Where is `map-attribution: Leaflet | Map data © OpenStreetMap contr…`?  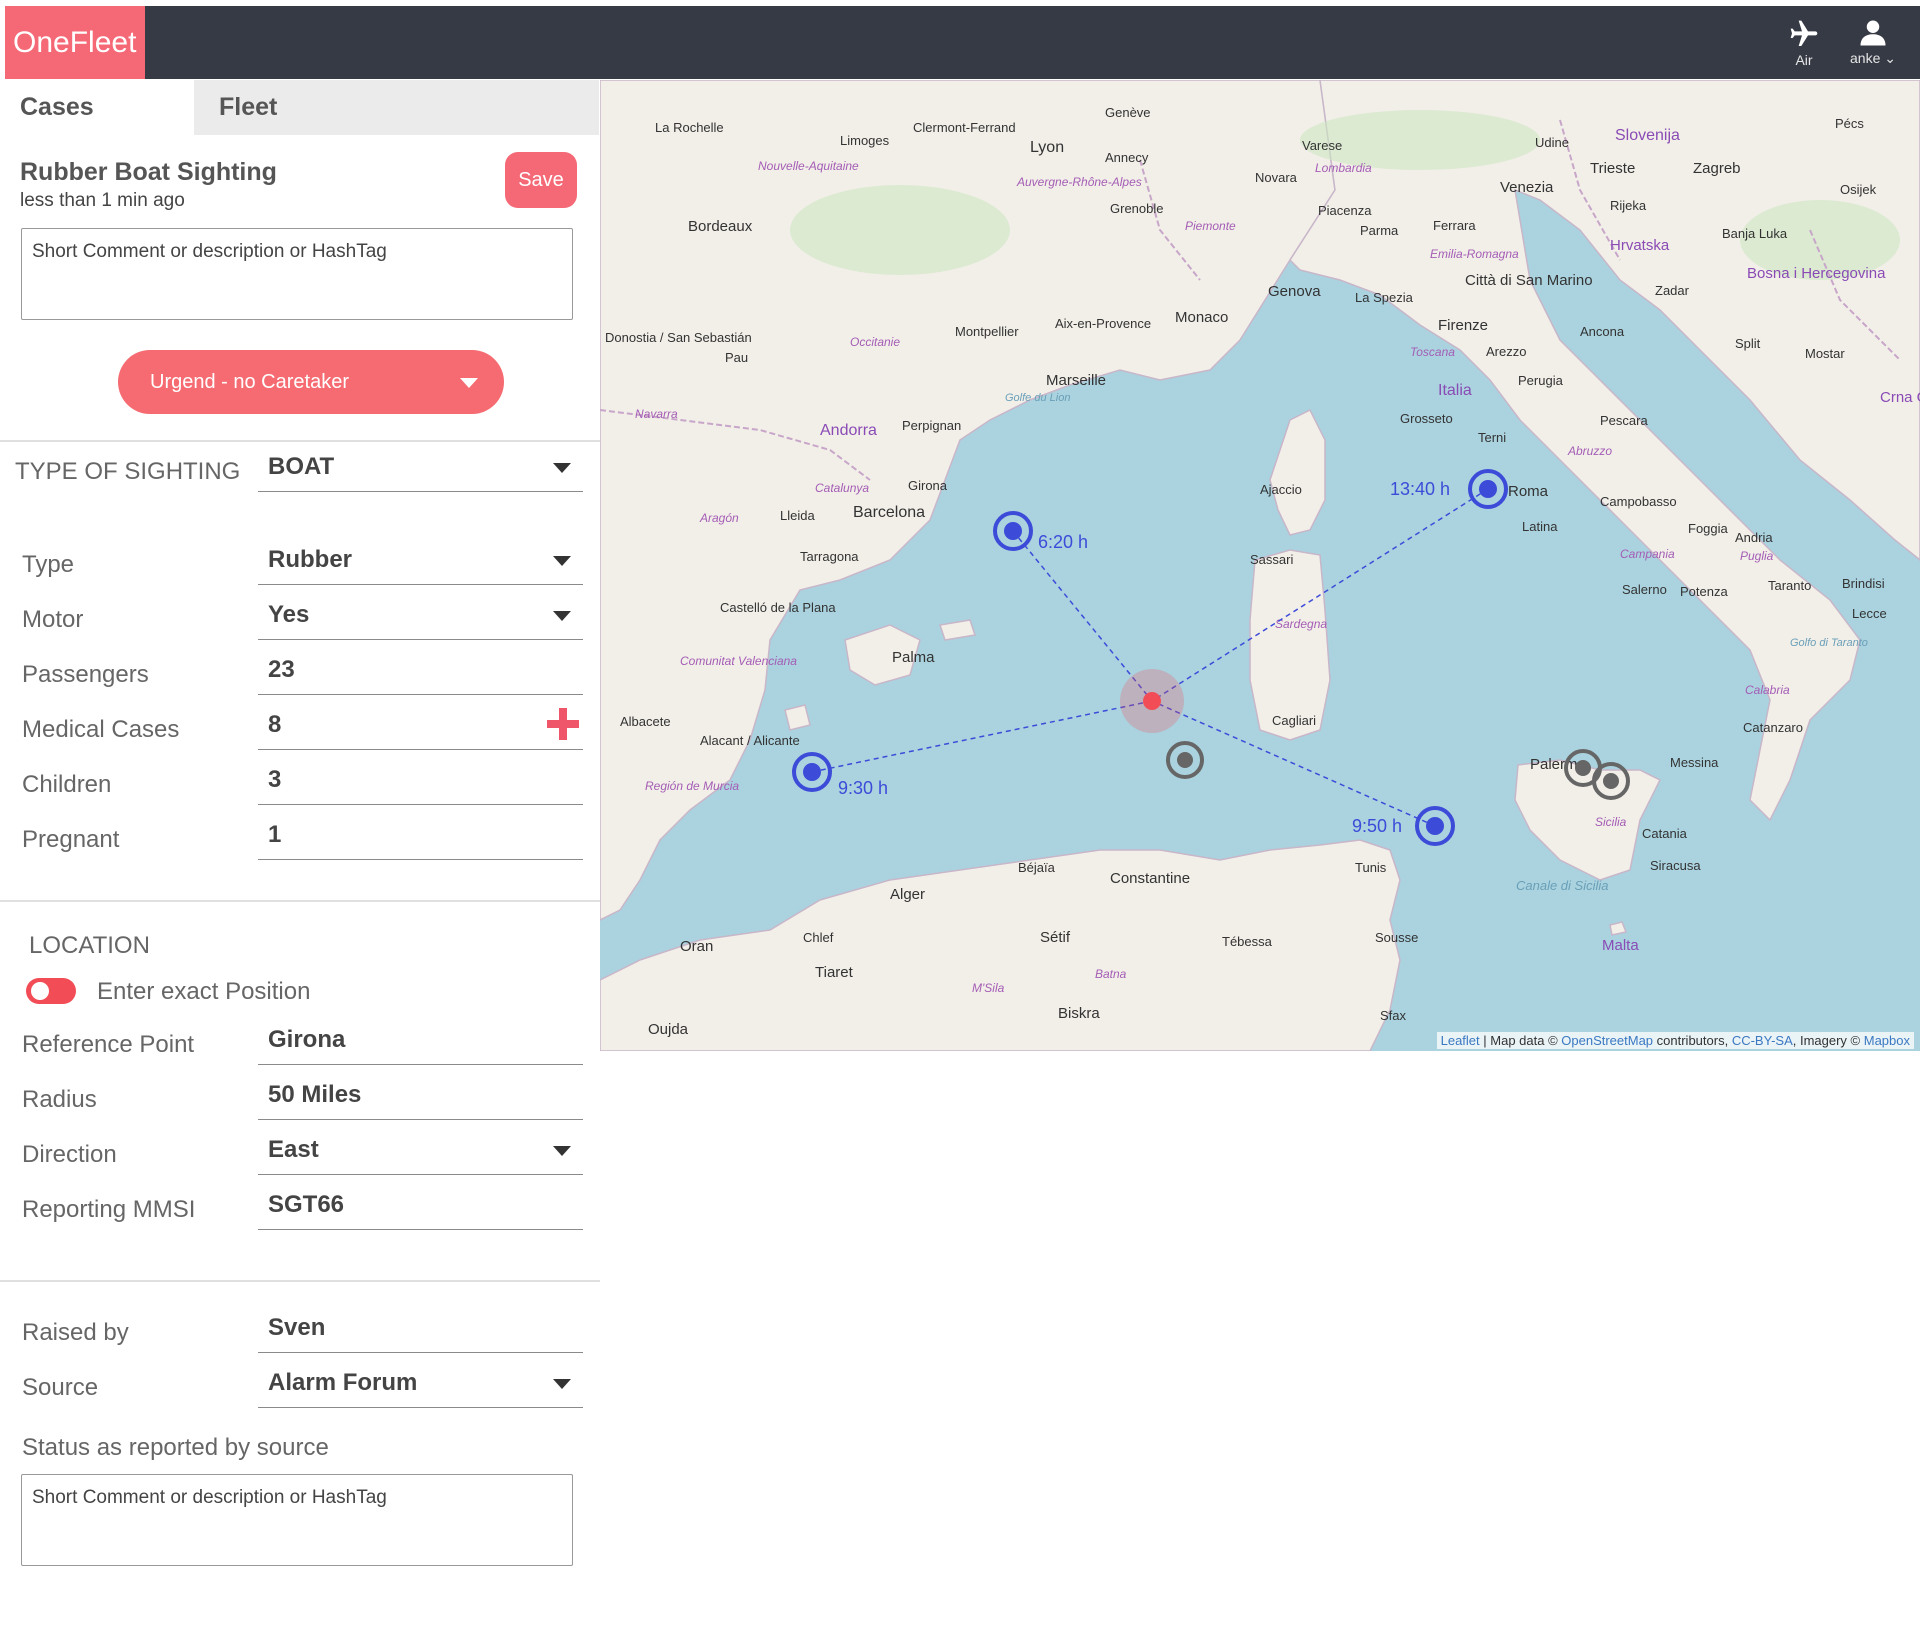 map-attribution: Leaflet | Map data © OpenStreetMap contr… is located at coordinates (1675, 1040).